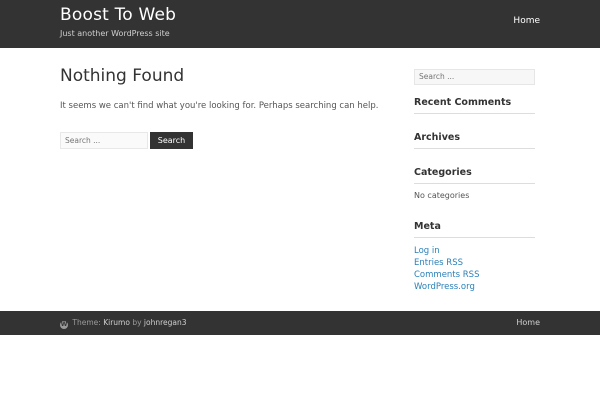  Describe the element at coordinates (474, 229) in the screenshot. I see `widget-title-meta: Meta` at that location.